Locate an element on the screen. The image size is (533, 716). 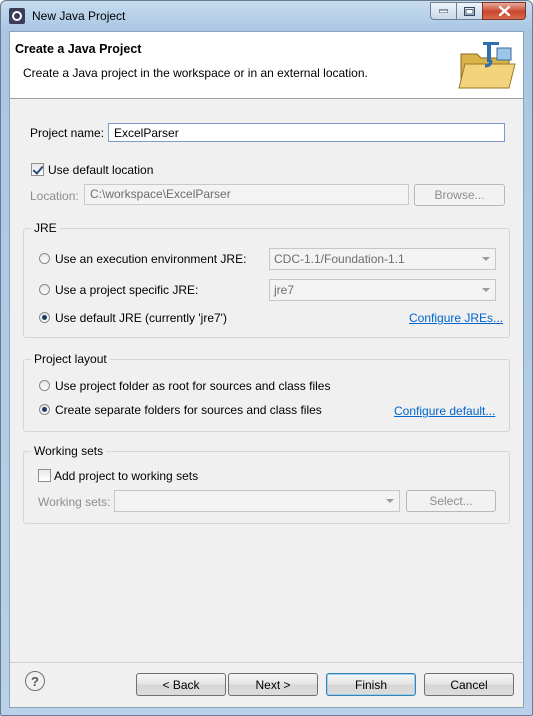
close-button is located at coordinates (504, 11).